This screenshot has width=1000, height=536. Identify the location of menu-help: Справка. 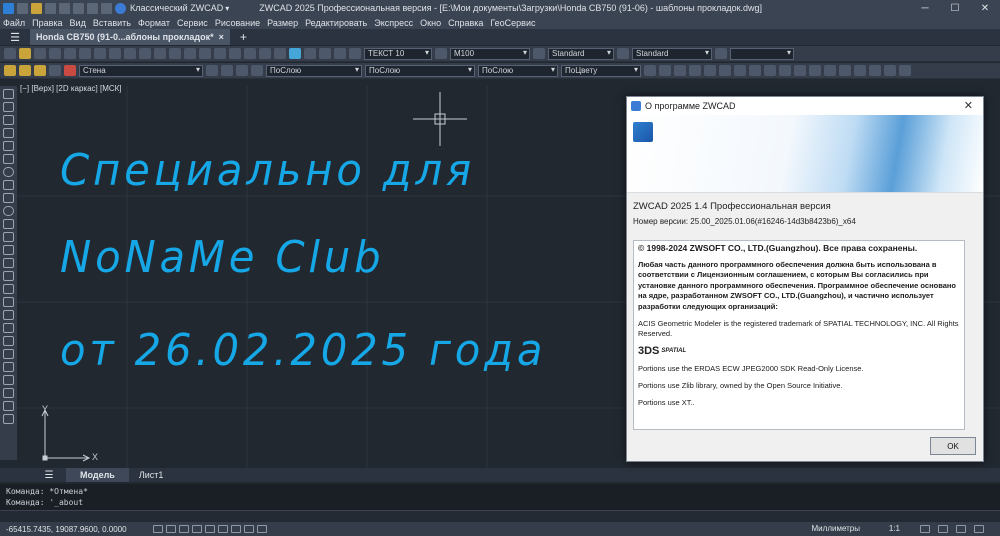
(465, 23).